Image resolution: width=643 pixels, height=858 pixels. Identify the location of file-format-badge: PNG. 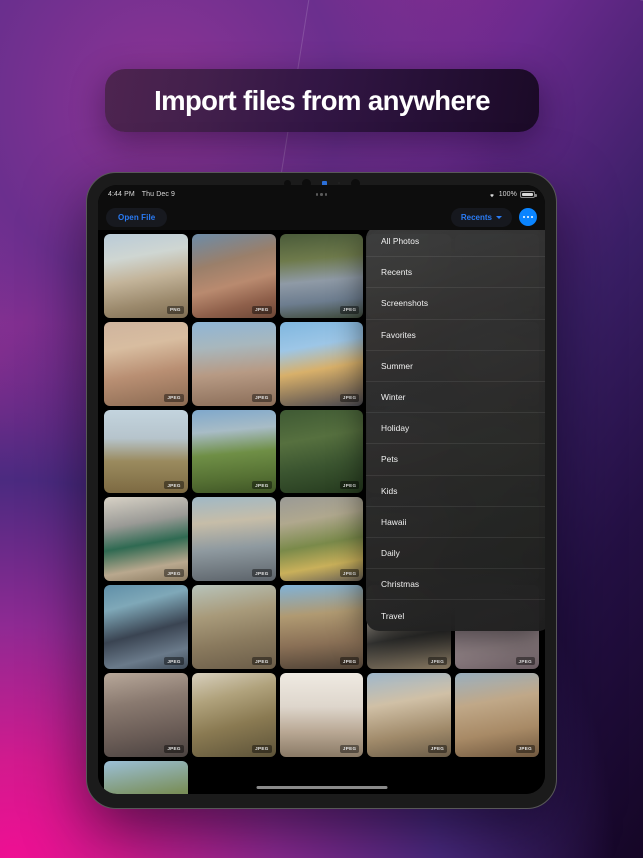
(175, 309).